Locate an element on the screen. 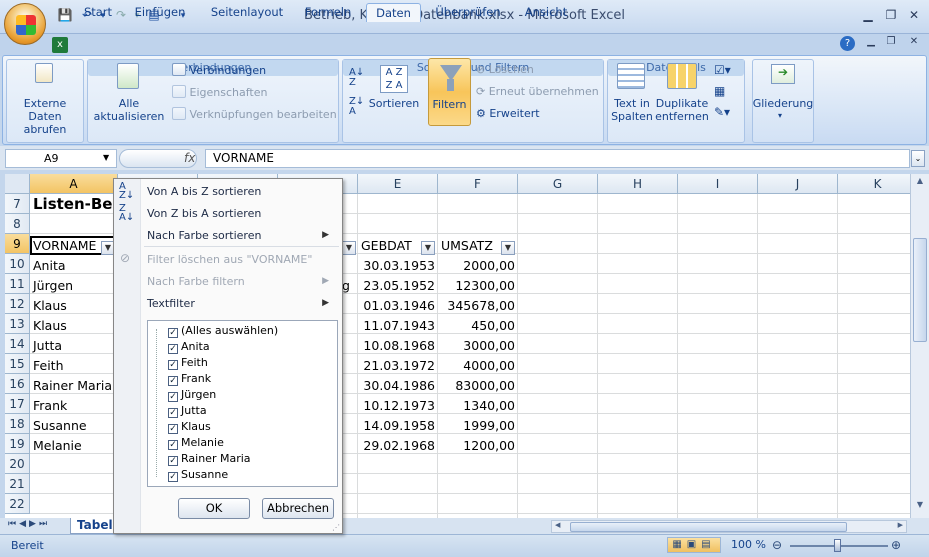 Image resolution: width=929 pixels, height=557 pixels. name-cell: Rainer Maria is located at coordinates (76, 386).